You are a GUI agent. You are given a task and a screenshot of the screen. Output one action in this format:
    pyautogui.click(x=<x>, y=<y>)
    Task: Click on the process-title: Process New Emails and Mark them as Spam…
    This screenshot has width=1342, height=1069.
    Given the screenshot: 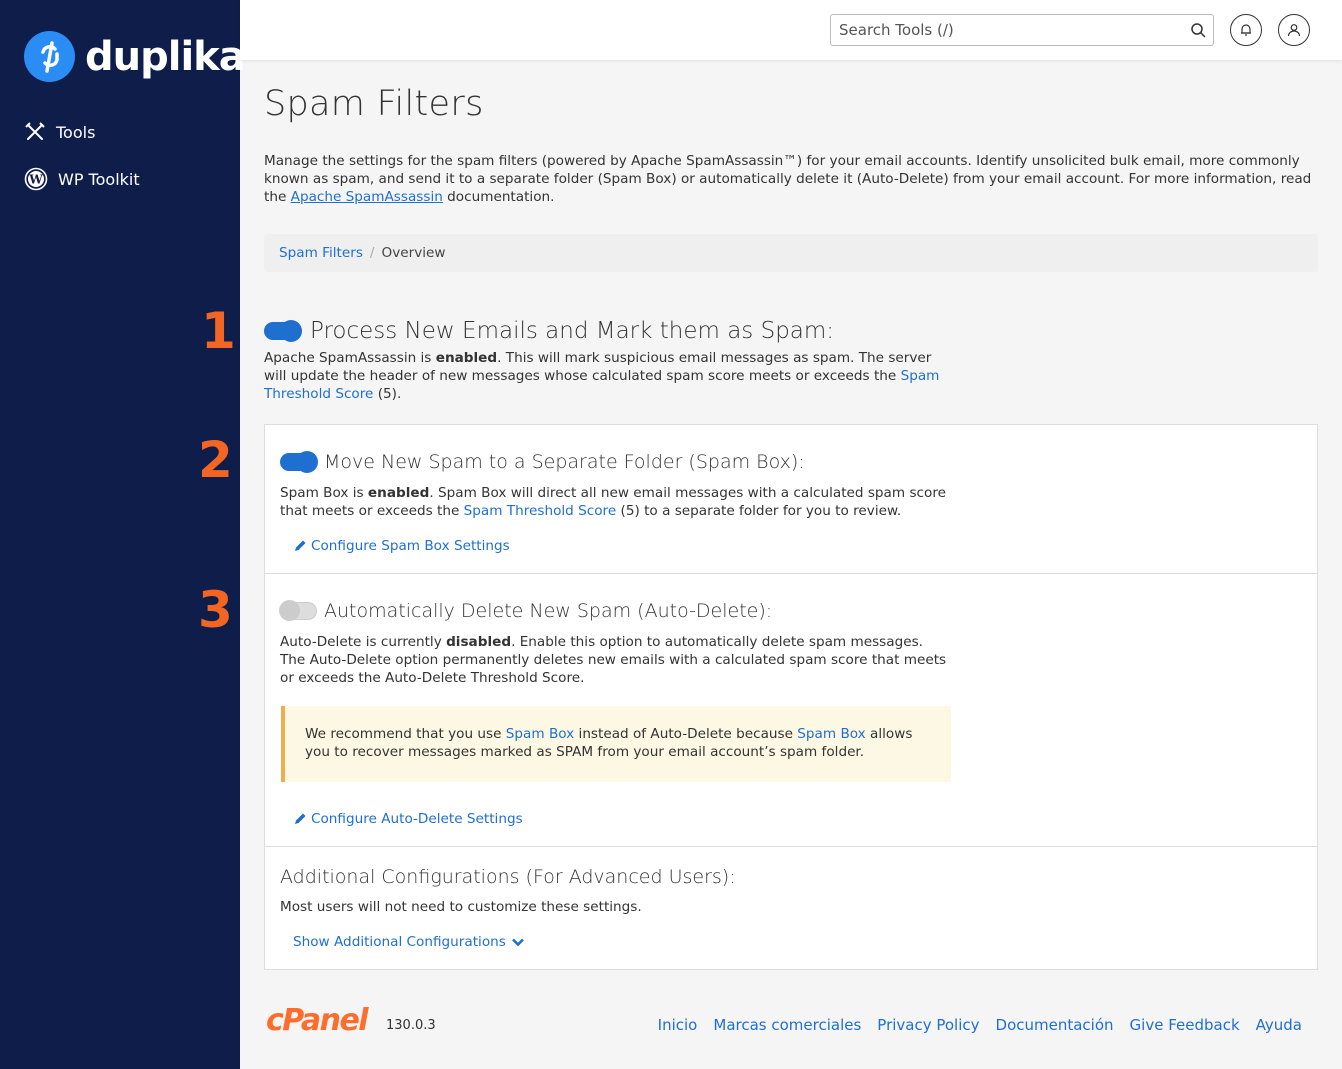 What is the action you would take?
    pyautogui.click(x=572, y=331)
    